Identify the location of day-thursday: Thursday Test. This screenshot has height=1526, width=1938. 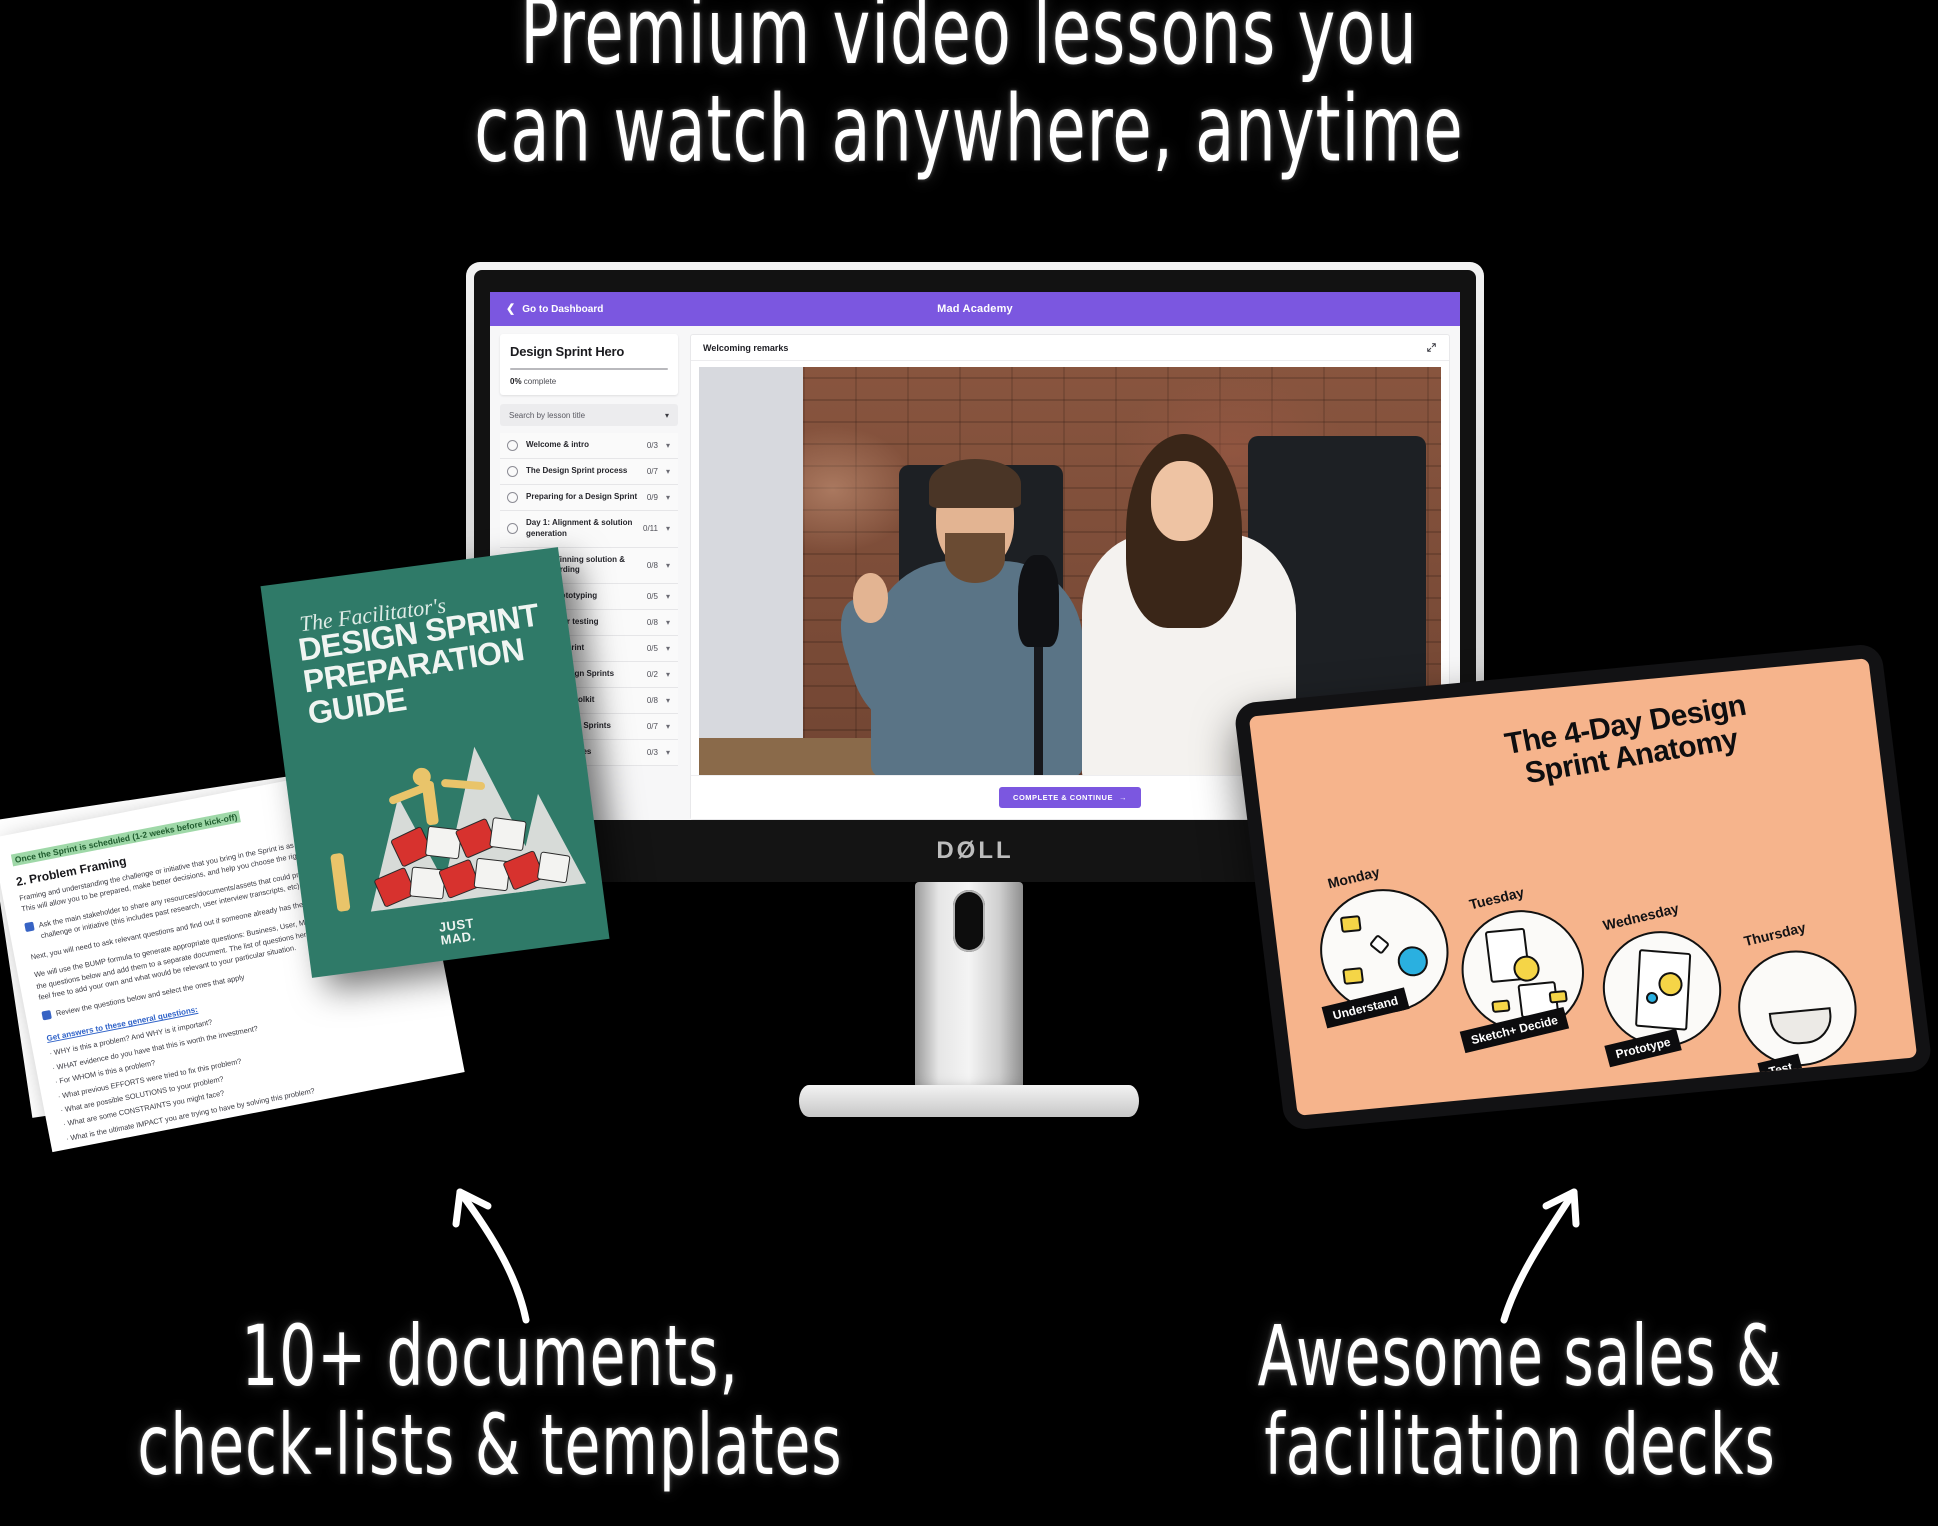
(1809, 1017).